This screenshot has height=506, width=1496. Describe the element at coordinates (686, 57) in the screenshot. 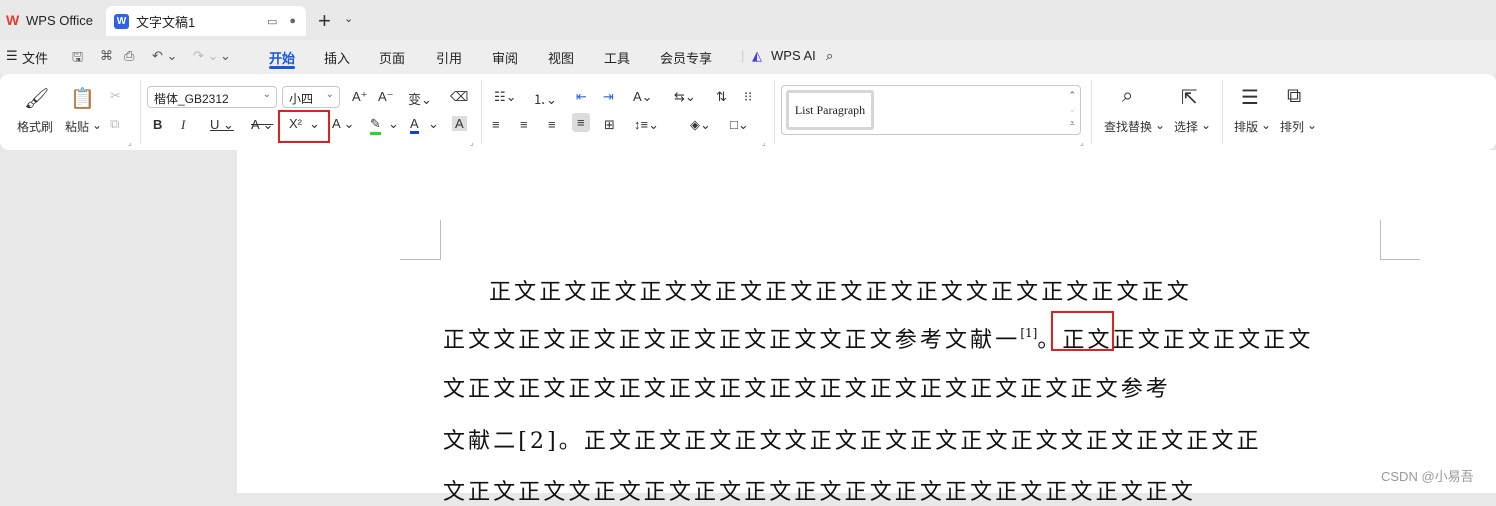

I see `menu-member: 会员专享` at that location.